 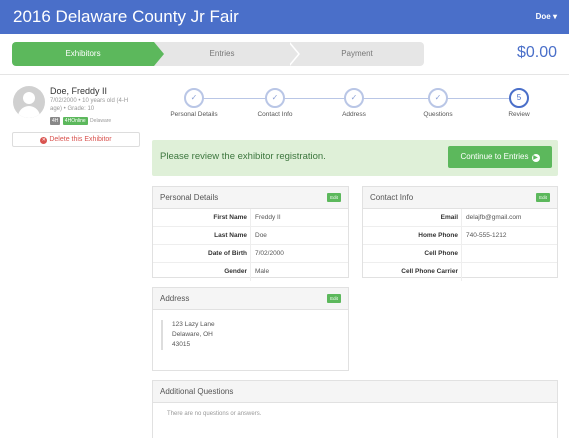 What do you see at coordinates (75, 121) in the screenshot?
I see `badge-4honline: 4HOnline` at bounding box center [75, 121].